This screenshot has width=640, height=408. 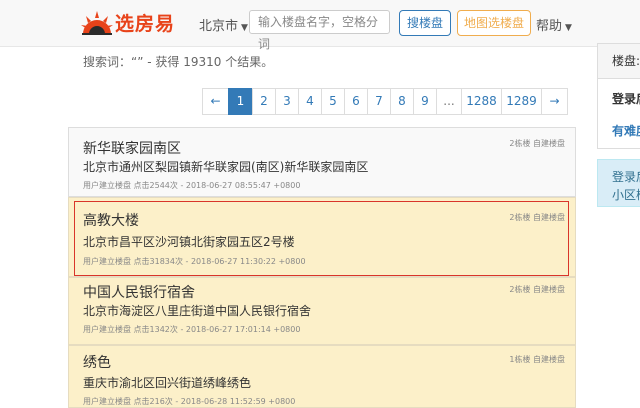 What do you see at coordinates (626, 130) in the screenshot?
I see `sidebar-hard-link: 有难度` at bounding box center [626, 130].